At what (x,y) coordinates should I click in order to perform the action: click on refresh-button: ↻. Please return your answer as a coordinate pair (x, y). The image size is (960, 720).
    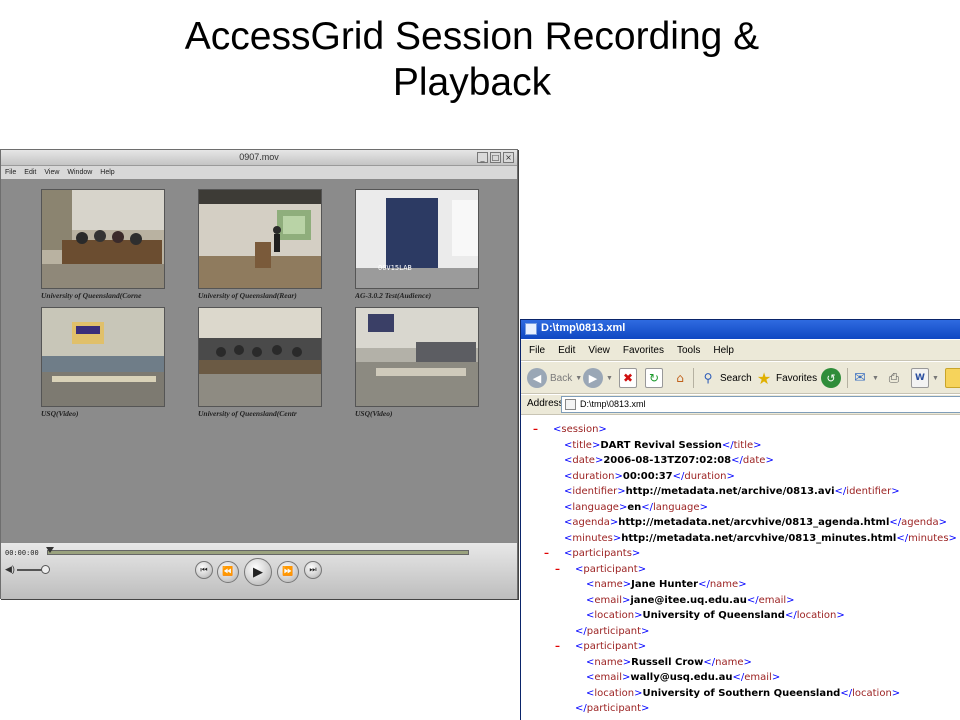
    Looking at the image, I should click on (654, 378).